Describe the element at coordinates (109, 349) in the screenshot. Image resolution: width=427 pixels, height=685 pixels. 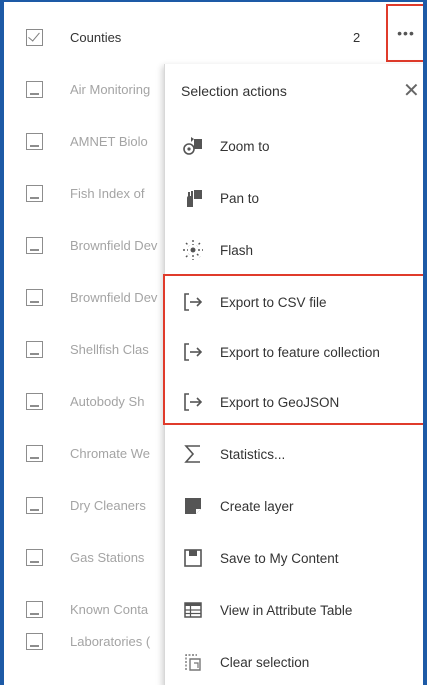
I see `layer-name: Shellfish Clas` at that location.